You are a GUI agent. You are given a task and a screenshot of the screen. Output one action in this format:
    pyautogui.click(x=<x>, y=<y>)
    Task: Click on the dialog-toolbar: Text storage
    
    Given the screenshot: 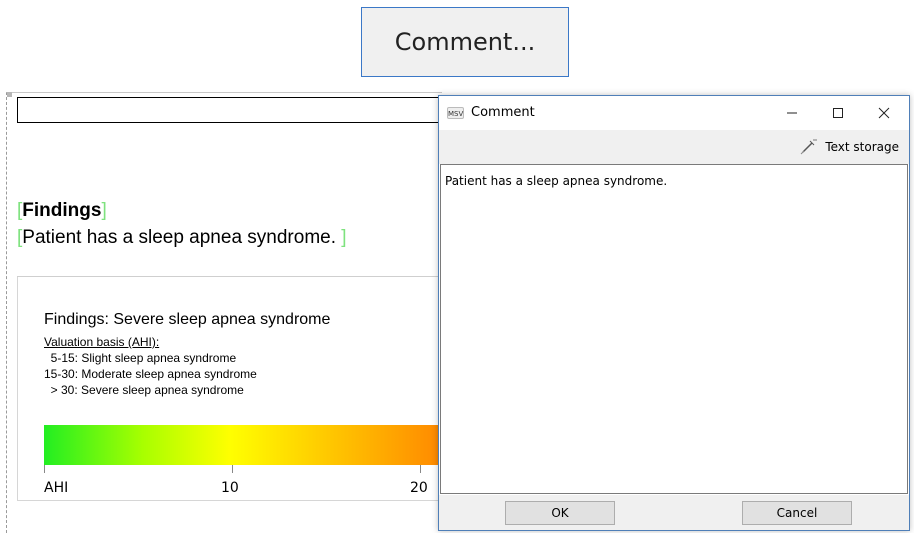 What is the action you would take?
    pyautogui.click(x=674, y=147)
    